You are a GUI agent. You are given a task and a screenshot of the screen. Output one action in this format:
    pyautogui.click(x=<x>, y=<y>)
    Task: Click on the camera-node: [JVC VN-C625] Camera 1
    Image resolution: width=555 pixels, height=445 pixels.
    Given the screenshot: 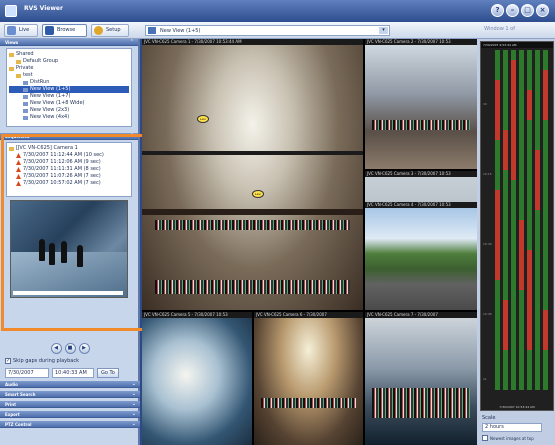 What is the action you would take?
    pyautogui.click(x=69, y=148)
    